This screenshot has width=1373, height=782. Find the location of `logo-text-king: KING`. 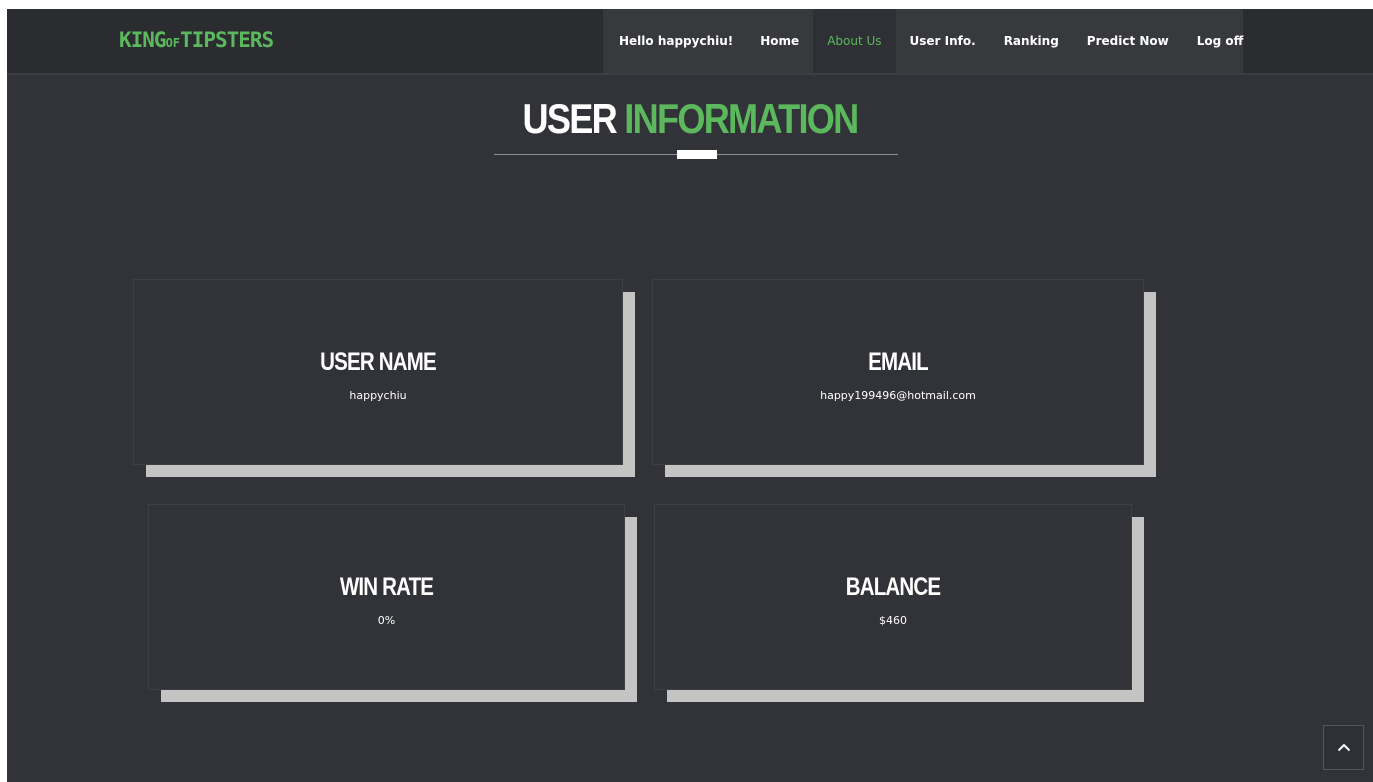

logo-text-king: KING is located at coordinates (143, 40).